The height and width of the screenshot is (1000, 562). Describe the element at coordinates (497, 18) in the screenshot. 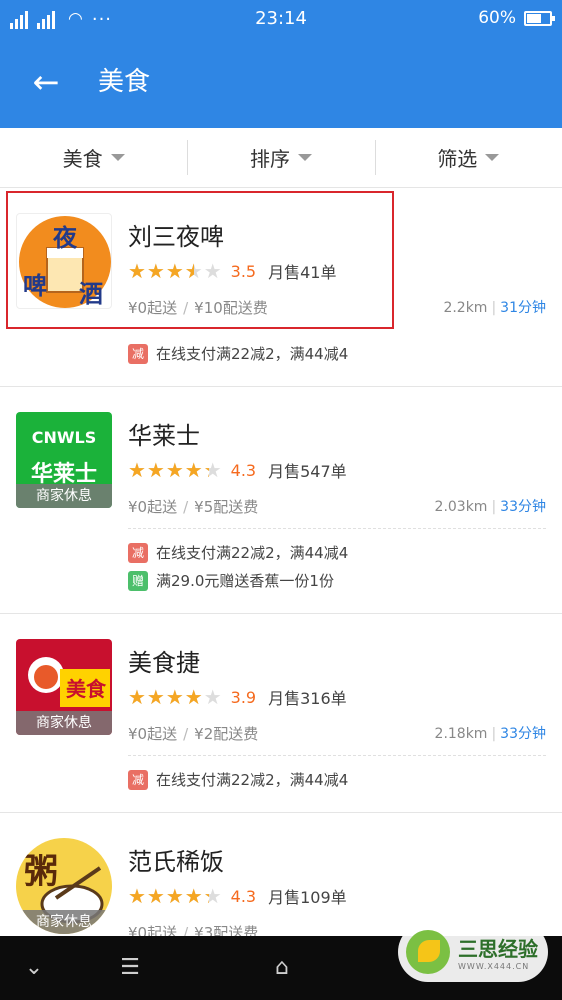

I see `battery-percent: 60%` at that location.